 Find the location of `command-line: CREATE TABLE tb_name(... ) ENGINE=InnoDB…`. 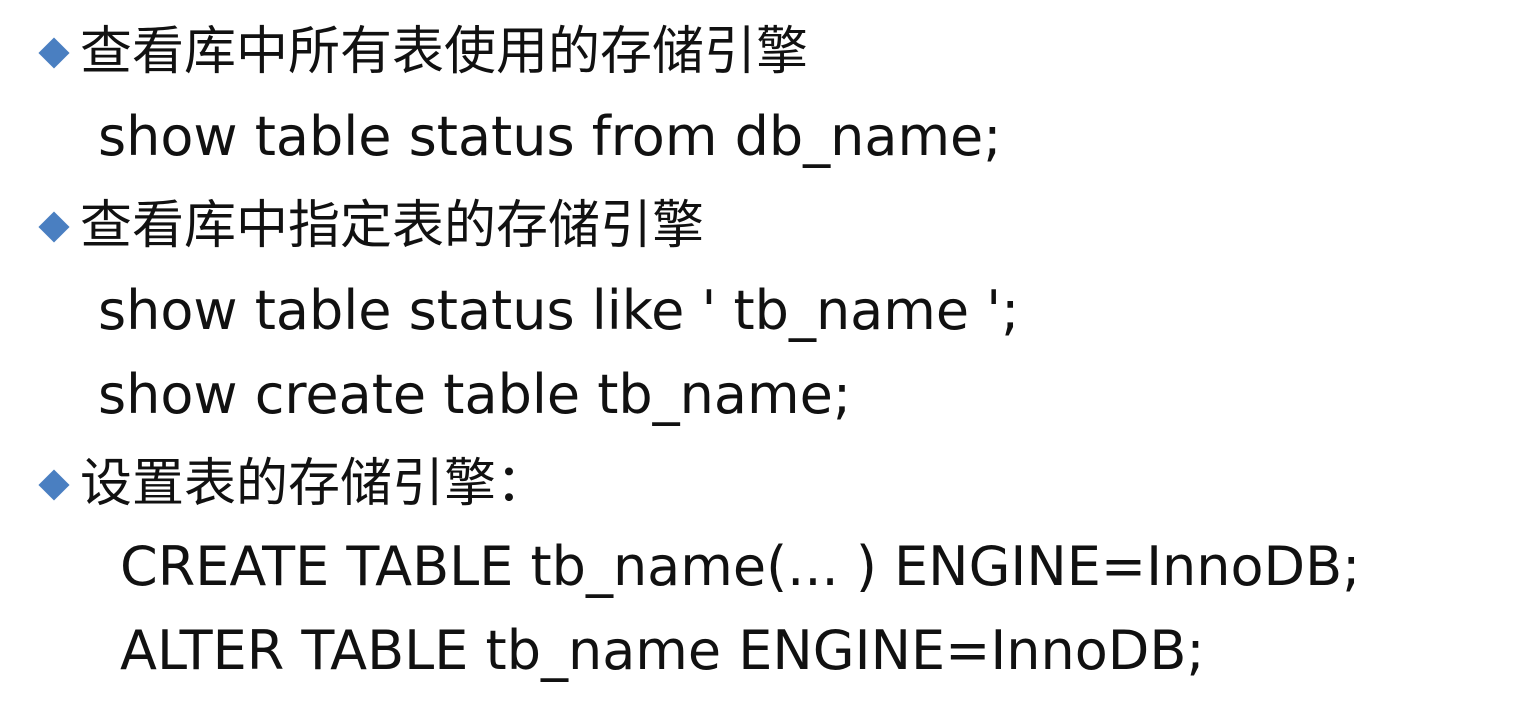

command-line: CREATE TABLE tb_name(... ) ENGINE=InnoDB… is located at coordinates (740, 566).